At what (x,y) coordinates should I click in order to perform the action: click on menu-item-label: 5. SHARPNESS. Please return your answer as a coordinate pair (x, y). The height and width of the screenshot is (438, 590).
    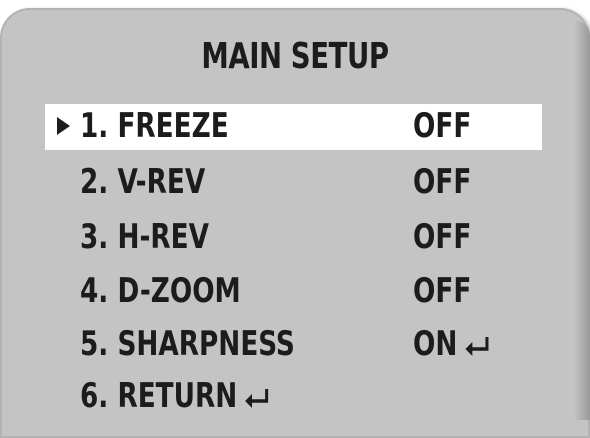
    Looking at the image, I should click on (187, 344).